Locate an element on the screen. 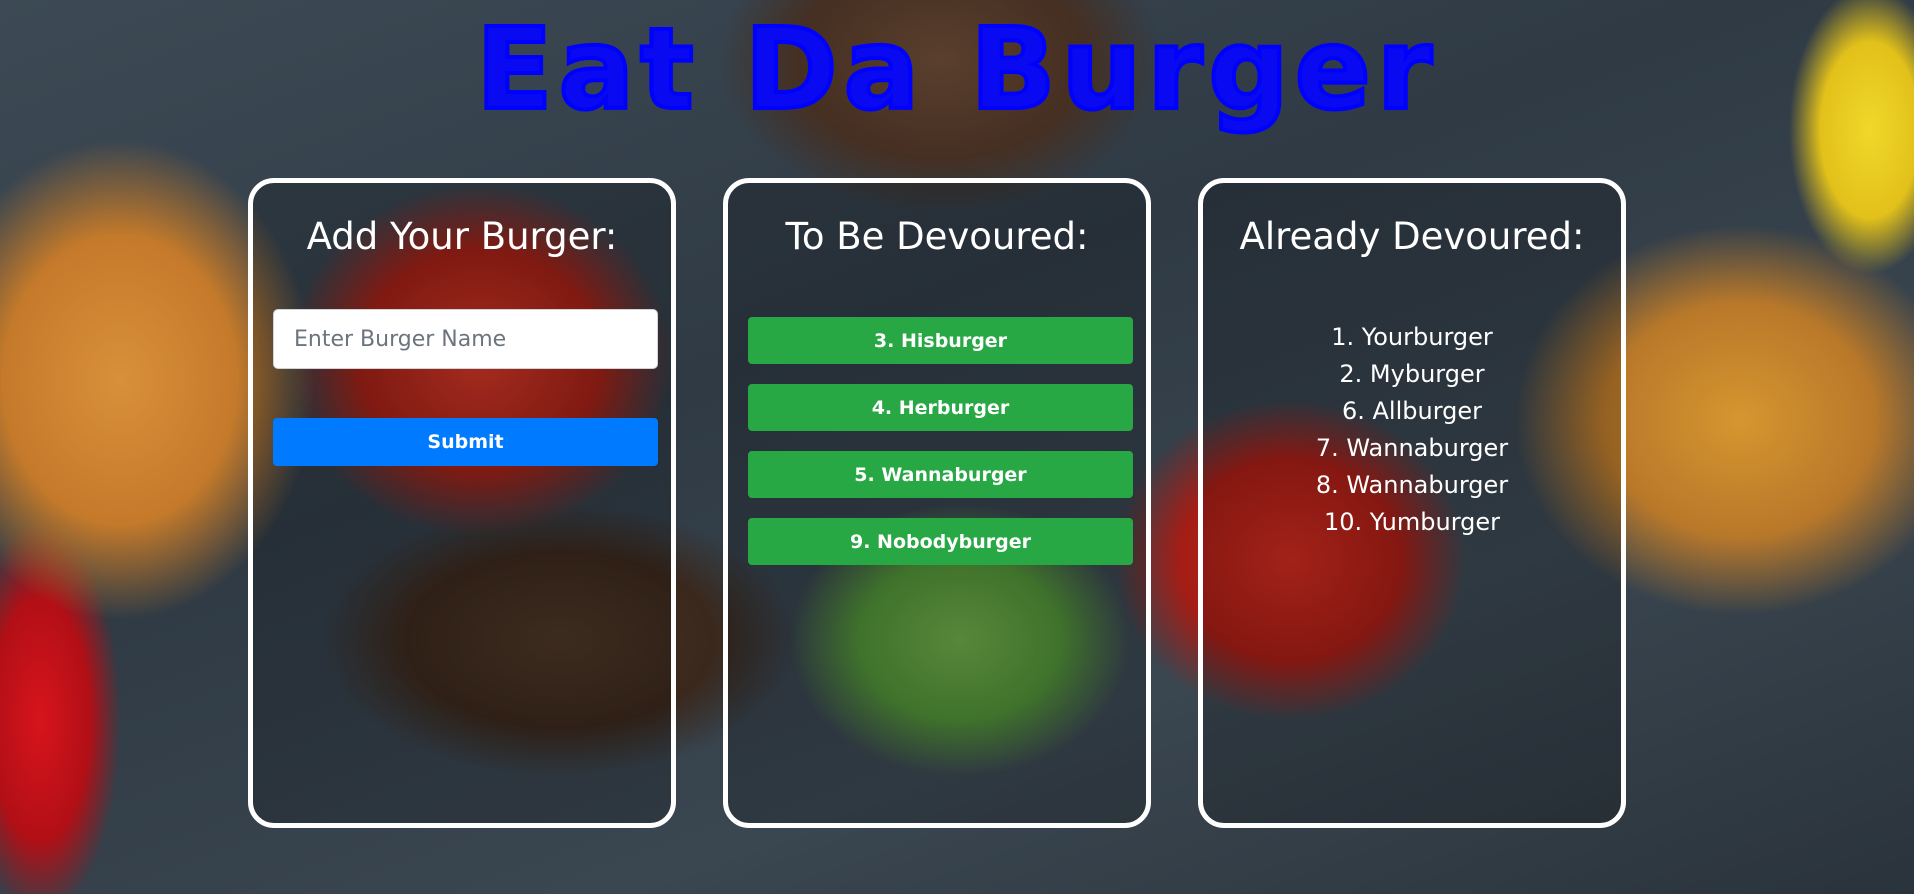  devour-burger-button: 9. Nobodyburger is located at coordinates (940, 541).